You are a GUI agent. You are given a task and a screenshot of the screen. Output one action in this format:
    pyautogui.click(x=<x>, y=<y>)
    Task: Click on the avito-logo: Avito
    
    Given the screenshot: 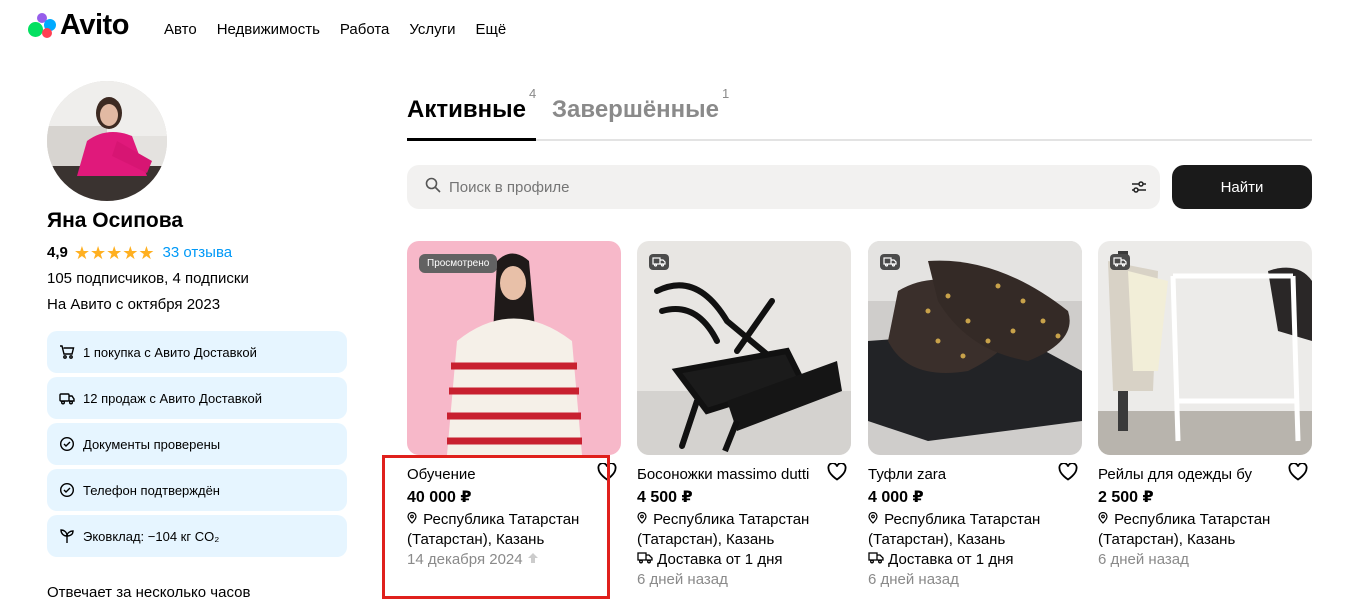 What is the action you would take?
    pyautogui.click(x=78, y=24)
    